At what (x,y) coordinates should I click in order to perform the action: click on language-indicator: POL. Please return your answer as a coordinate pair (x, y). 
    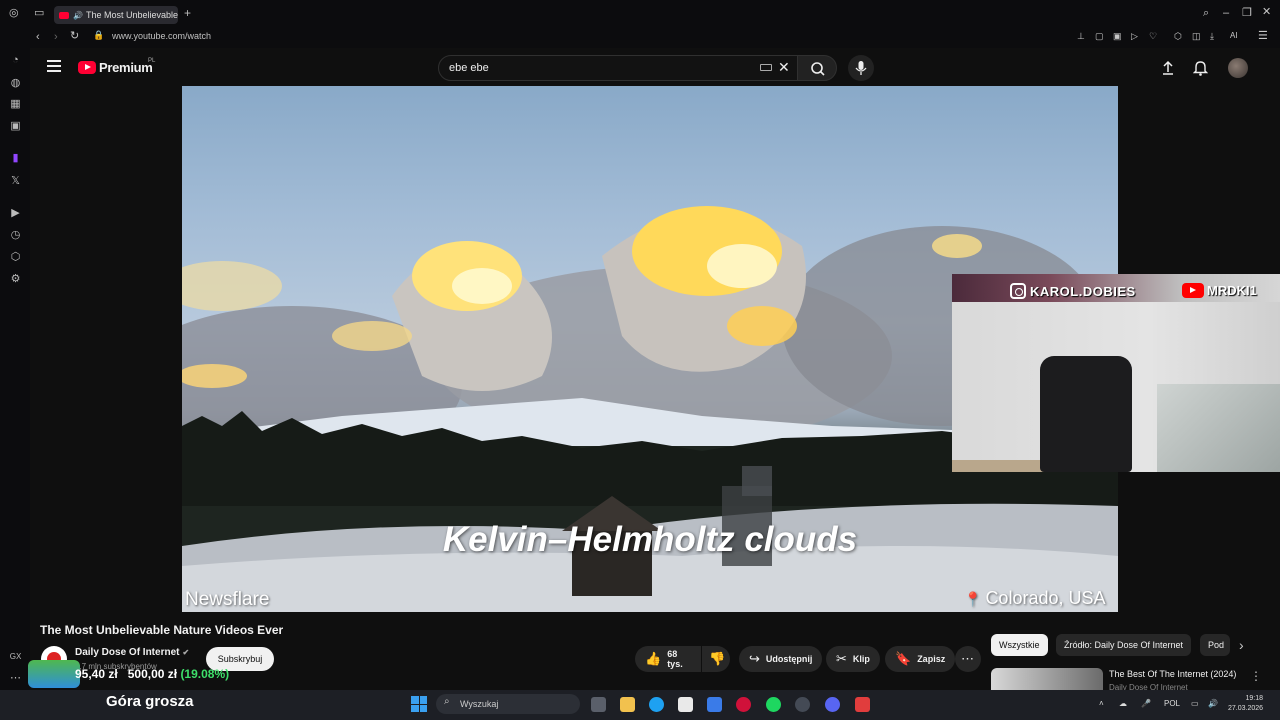
    Looking at the image, I should click on (1172, 703).